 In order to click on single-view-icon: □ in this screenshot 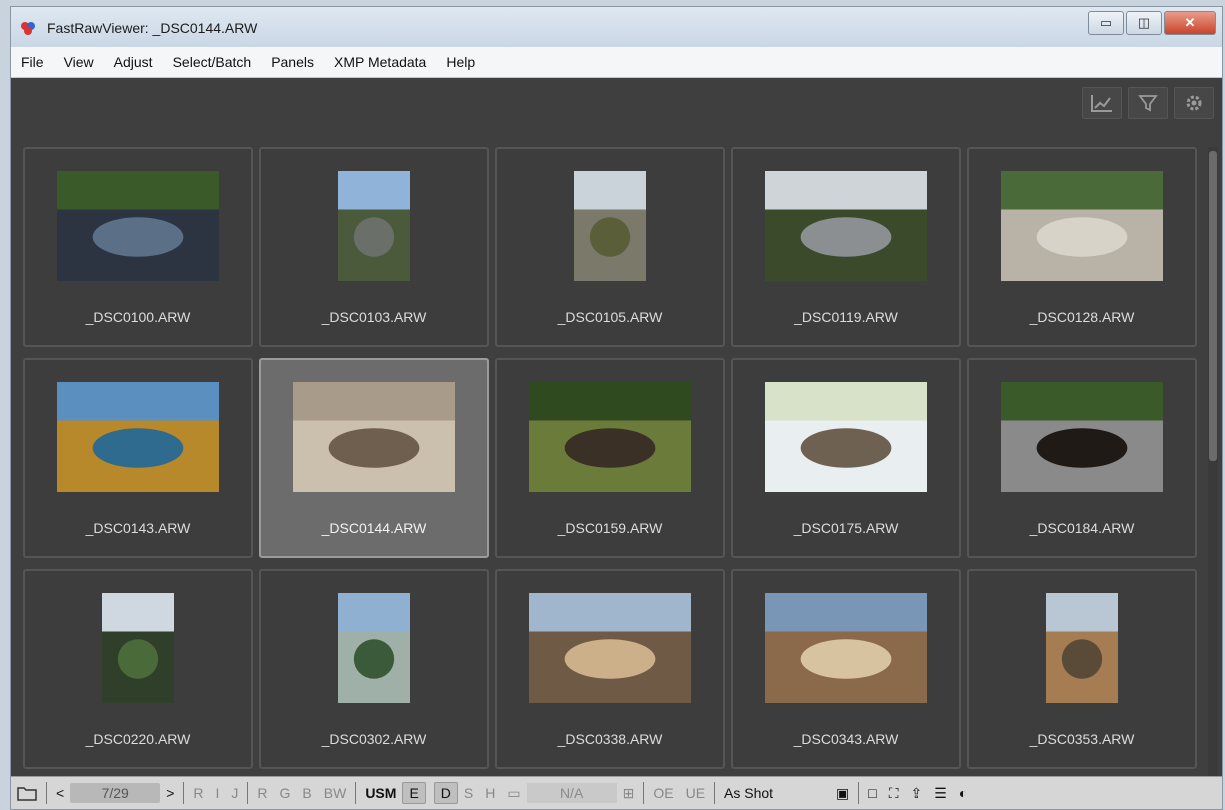, I will do `click(872, 793)`.